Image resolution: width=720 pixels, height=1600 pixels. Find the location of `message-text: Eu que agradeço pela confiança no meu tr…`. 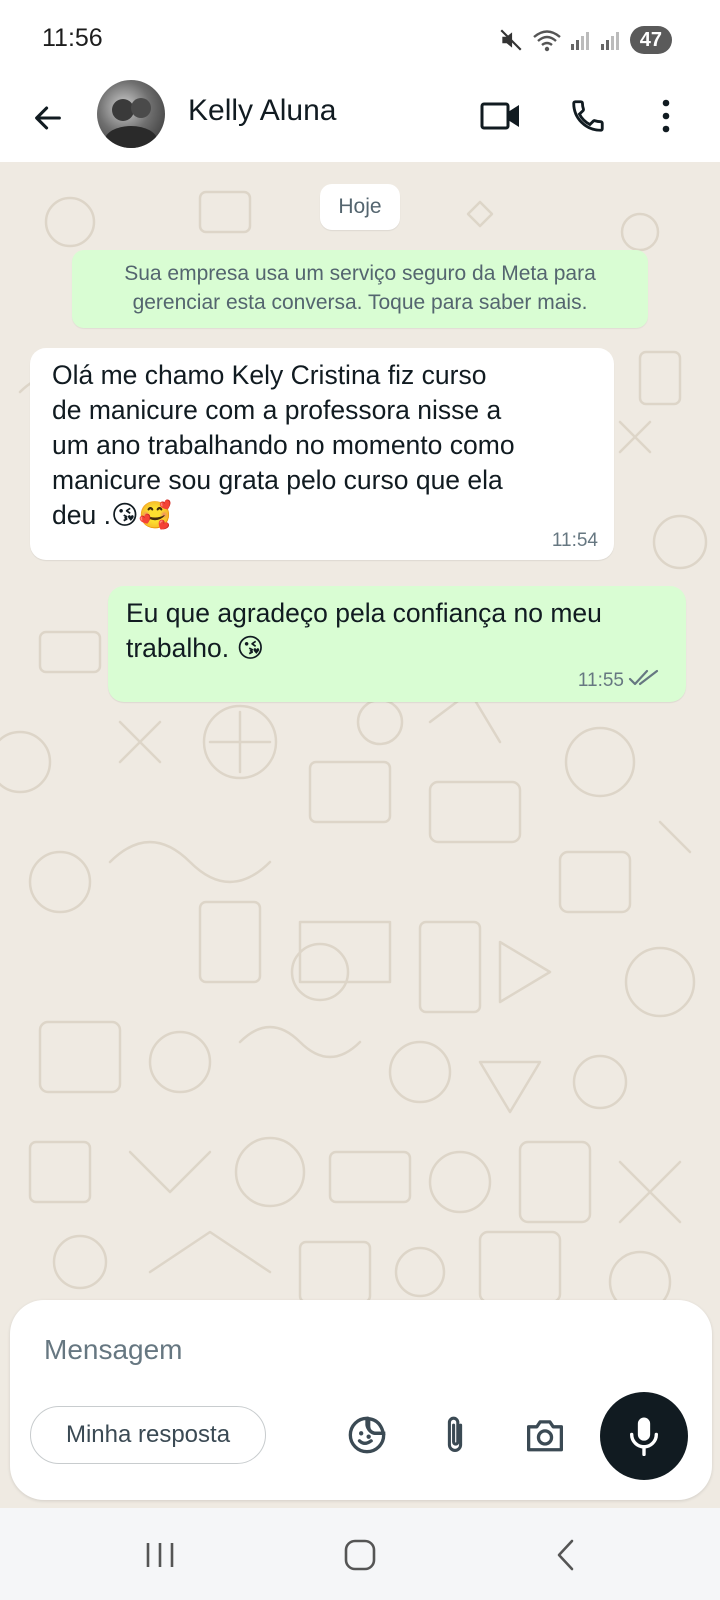

message-text: Eu que agradeço pela confiança no meu tr… is located at coordinates (364, 630).